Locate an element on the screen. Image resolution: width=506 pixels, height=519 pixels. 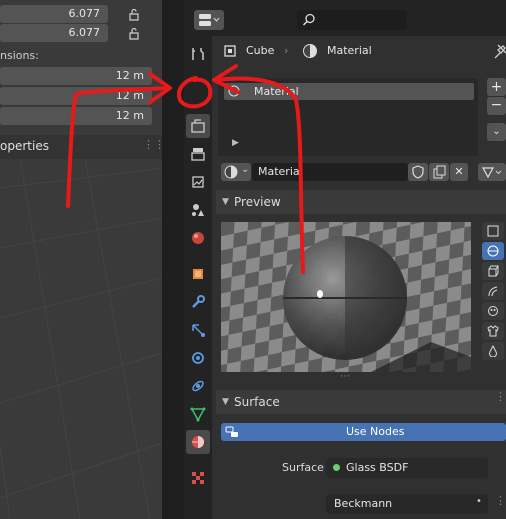
dimension-z-field: 12 m is located at coordinates (76, 116).